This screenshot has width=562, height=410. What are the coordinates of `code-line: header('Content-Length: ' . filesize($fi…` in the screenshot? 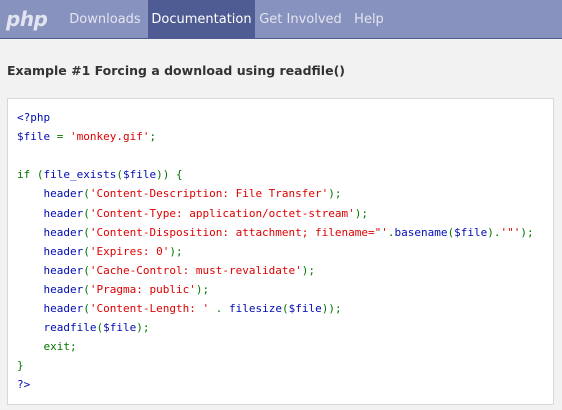 It's located at (179, 309).